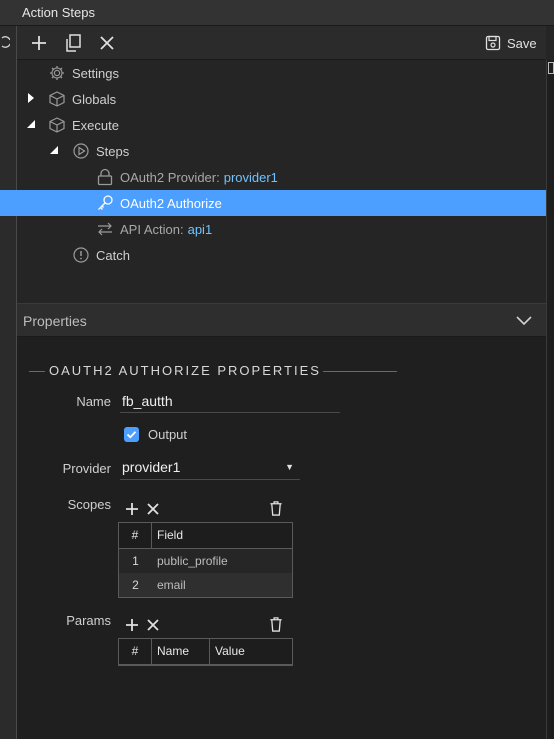 The width and height of the screenshot is (554, 739). What do you see at coordinates (105, 177) in the screenshot?
I see `lock-icon` at bounding box center [105, 177].